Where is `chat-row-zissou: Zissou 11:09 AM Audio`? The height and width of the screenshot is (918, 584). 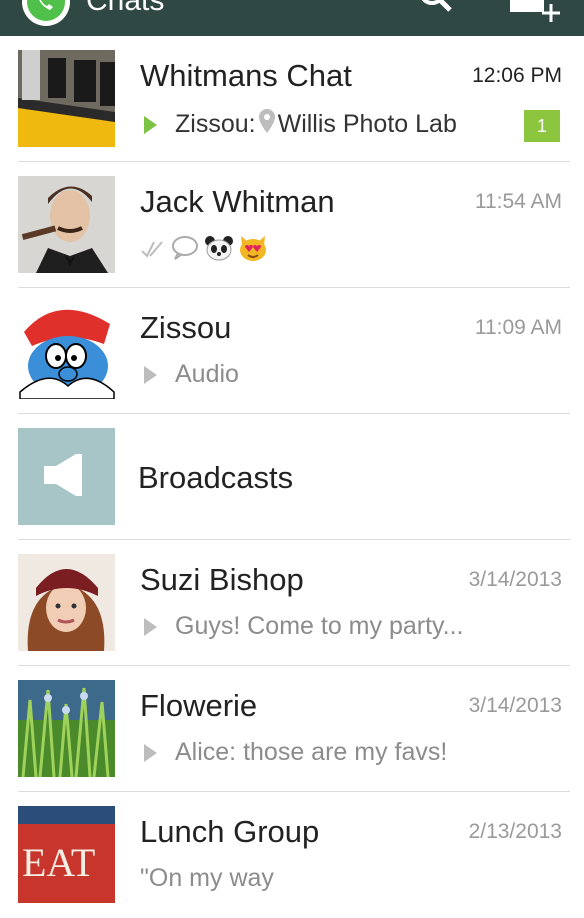
chat-row-zissou: Zissou 11:09 AM Audio is located at coordinates (292, 351).